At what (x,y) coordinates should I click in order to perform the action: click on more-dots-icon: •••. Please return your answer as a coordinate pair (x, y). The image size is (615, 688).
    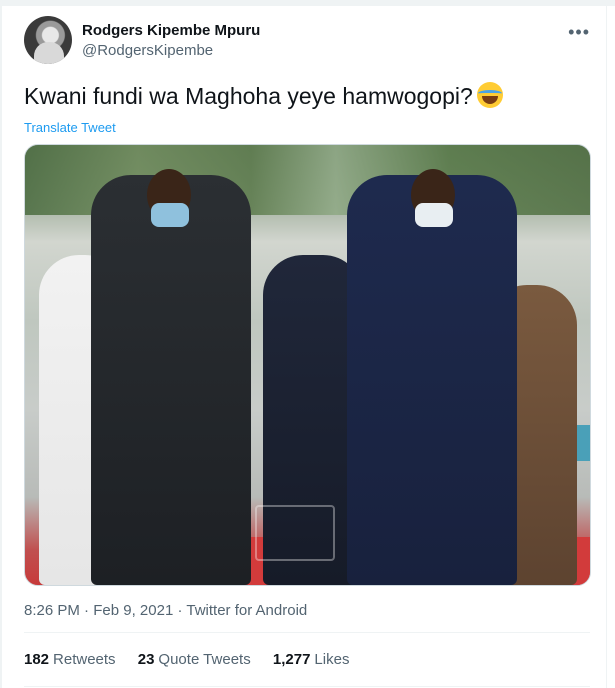
    Looking at the image, I should click on (579, 32).